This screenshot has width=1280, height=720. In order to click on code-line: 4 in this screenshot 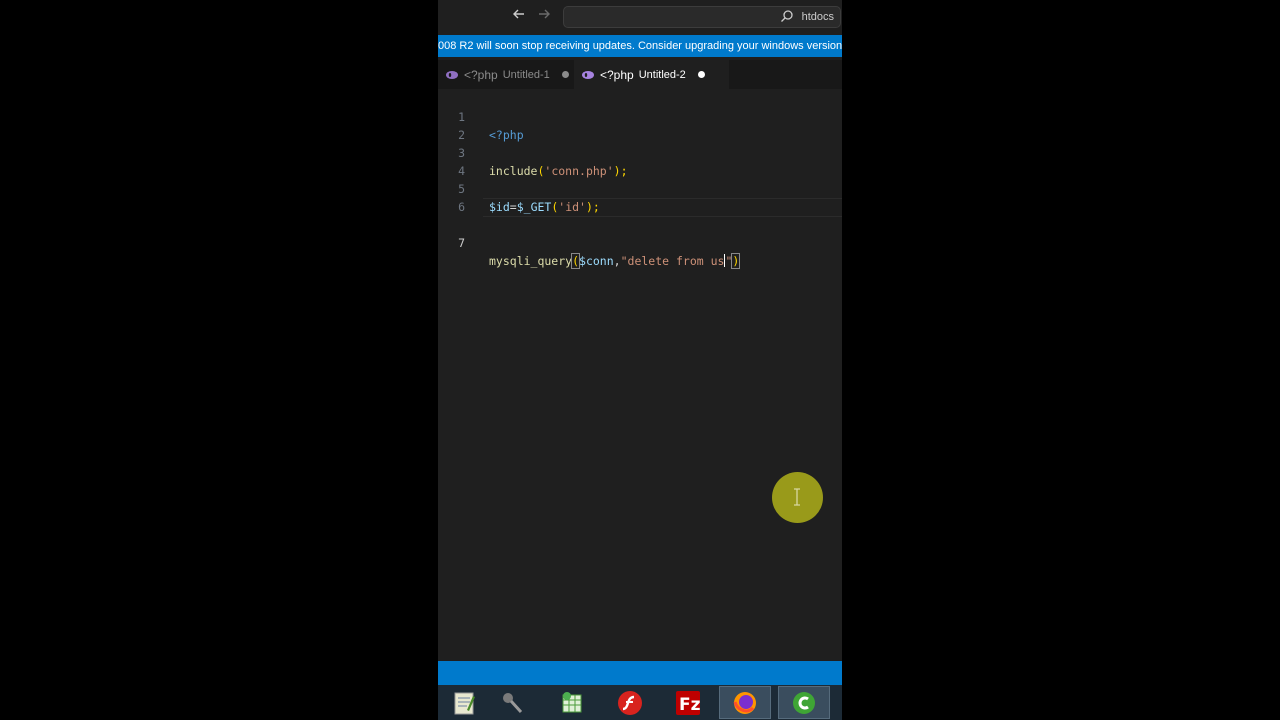, I will do `click(640, 161)`.